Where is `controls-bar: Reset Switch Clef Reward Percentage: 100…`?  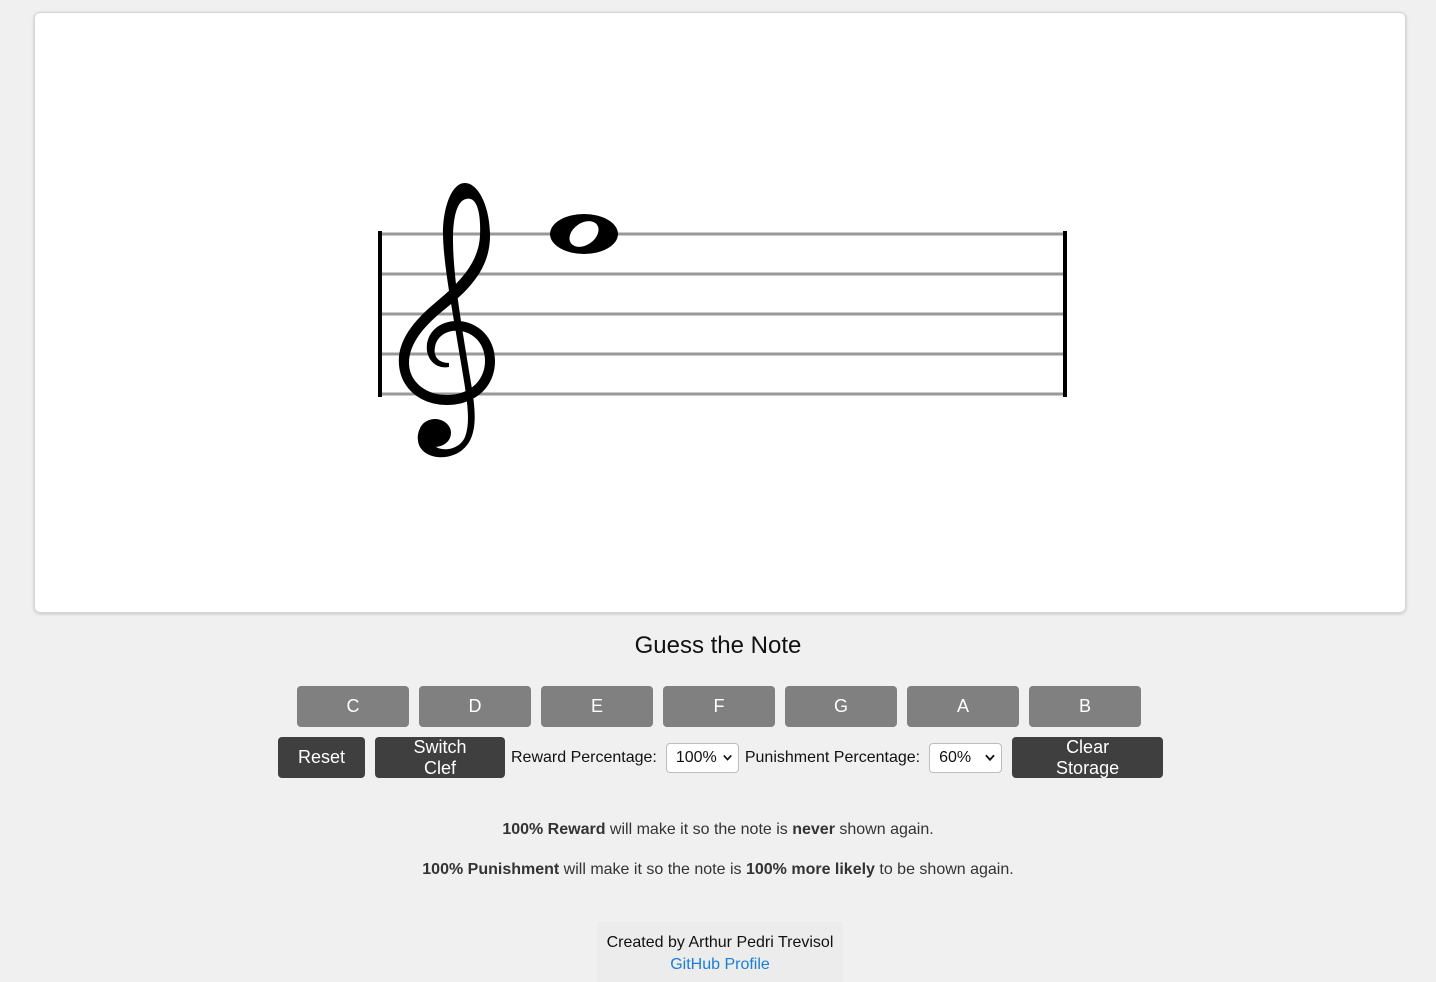
controls-bar: Reset Switch Clef Reward Percentage: 100… is located at coordinates (721, 757).